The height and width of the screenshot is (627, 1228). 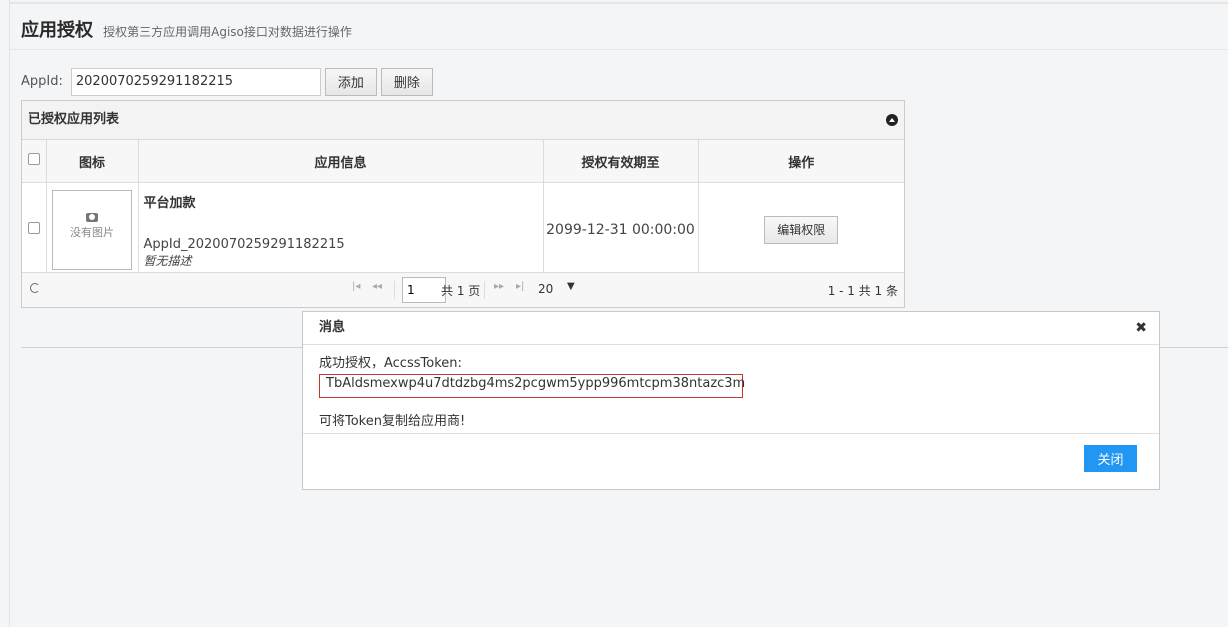 I want to click on row-checkbox, so click(x=33, y=227).